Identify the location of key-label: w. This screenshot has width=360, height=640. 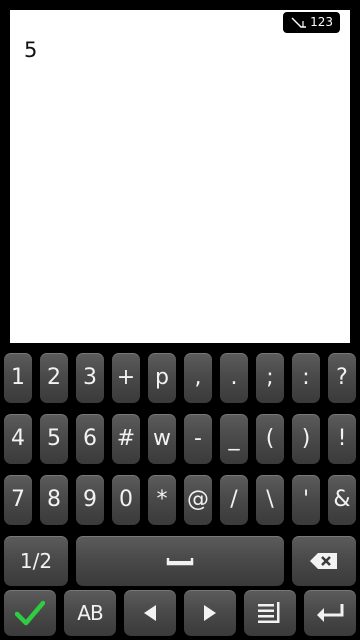
(162, 438).